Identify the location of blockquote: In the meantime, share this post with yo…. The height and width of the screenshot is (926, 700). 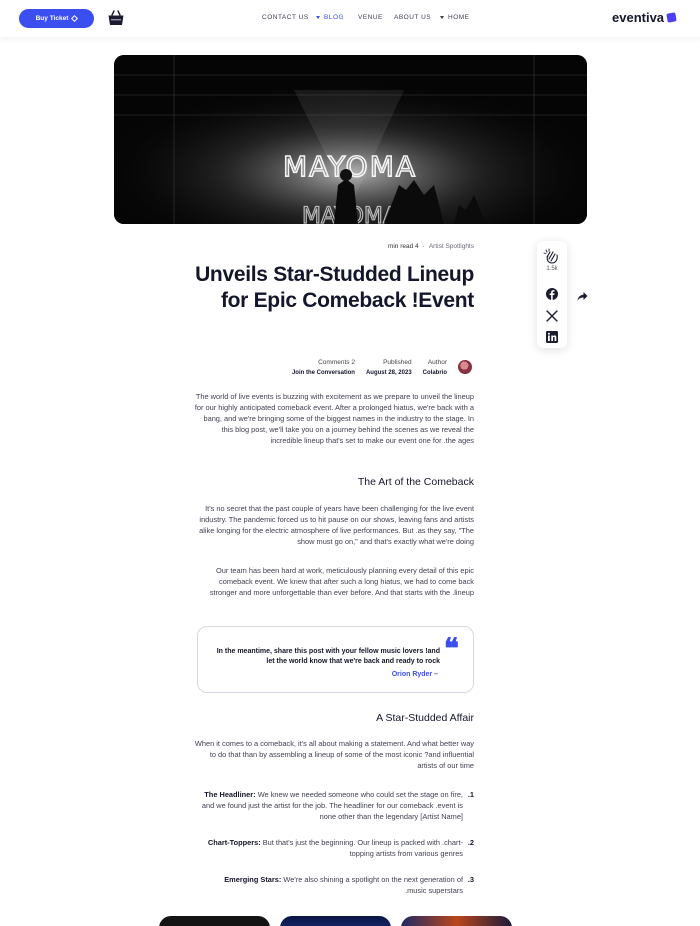
(335, 659).